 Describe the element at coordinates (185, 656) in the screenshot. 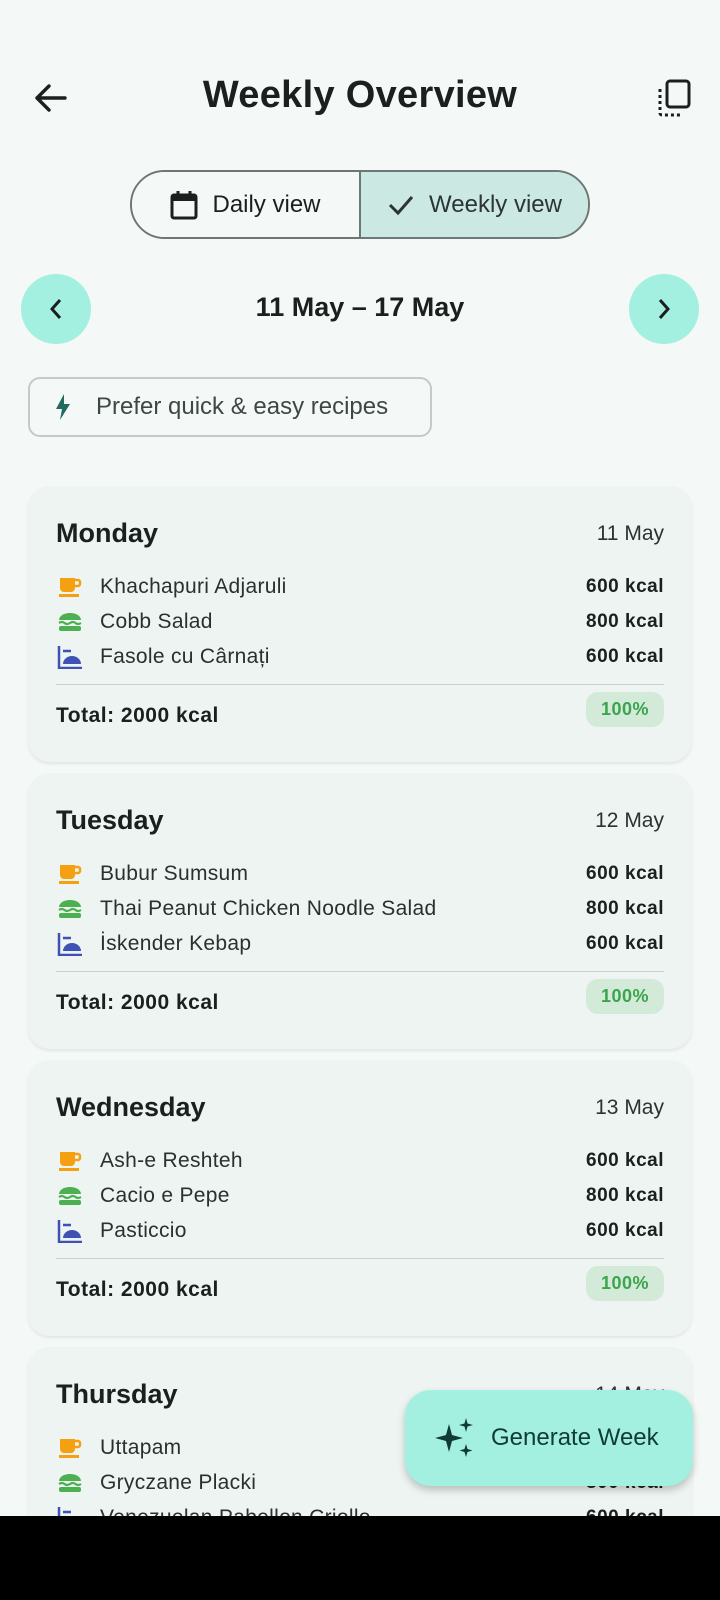

I see `meal-name: Fasole cu Cârnați` at that location.